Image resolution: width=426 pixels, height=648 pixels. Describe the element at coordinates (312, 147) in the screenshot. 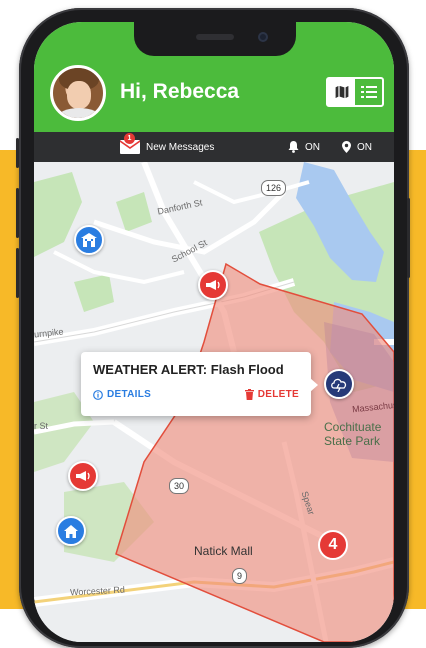

I see `notifications-status: ON` at that location.